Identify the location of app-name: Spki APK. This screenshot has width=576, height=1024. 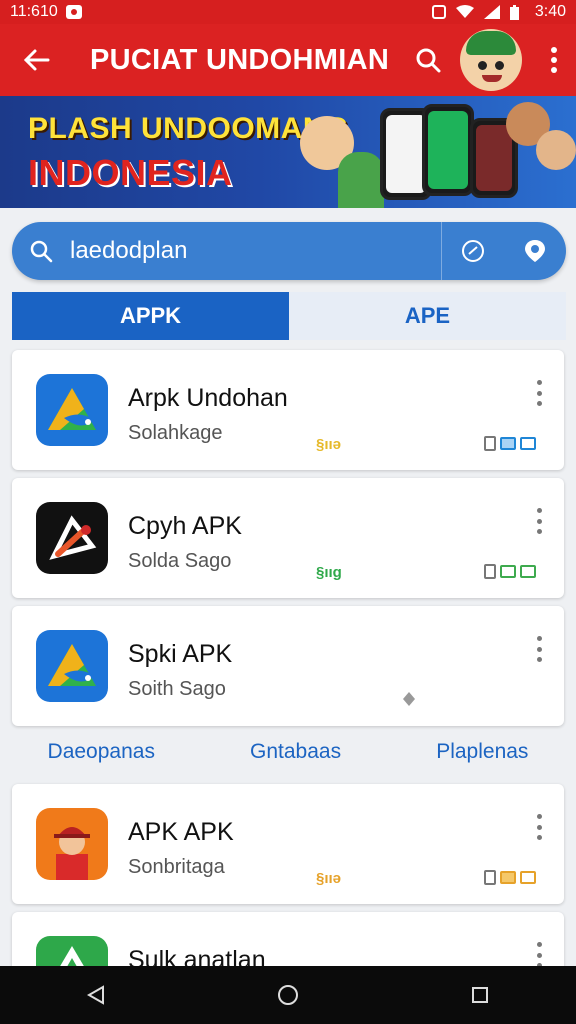
(180, 654).